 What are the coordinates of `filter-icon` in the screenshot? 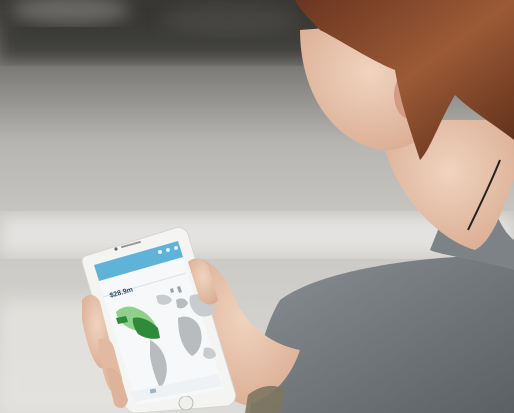 It's located at (168, 250).